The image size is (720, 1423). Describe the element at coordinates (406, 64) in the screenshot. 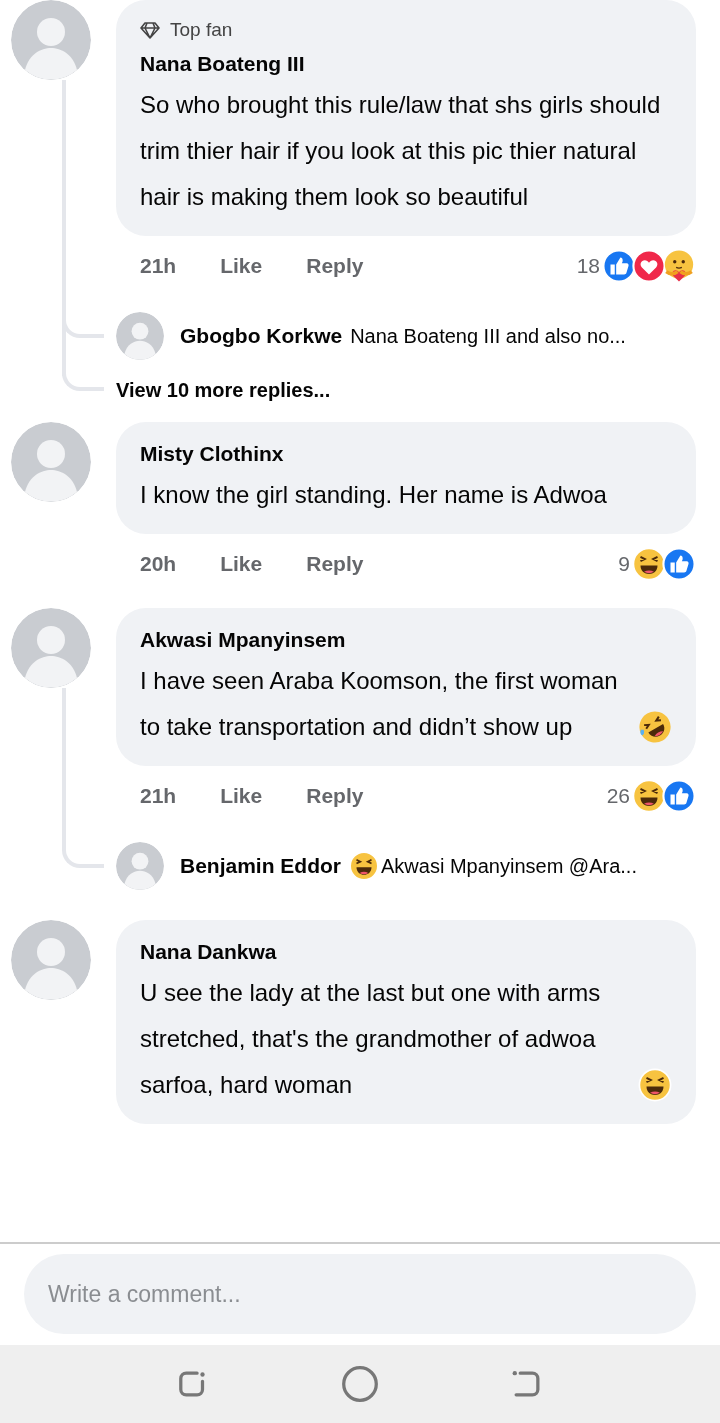

I see `comment-author: Nana Boateng III` at that location.